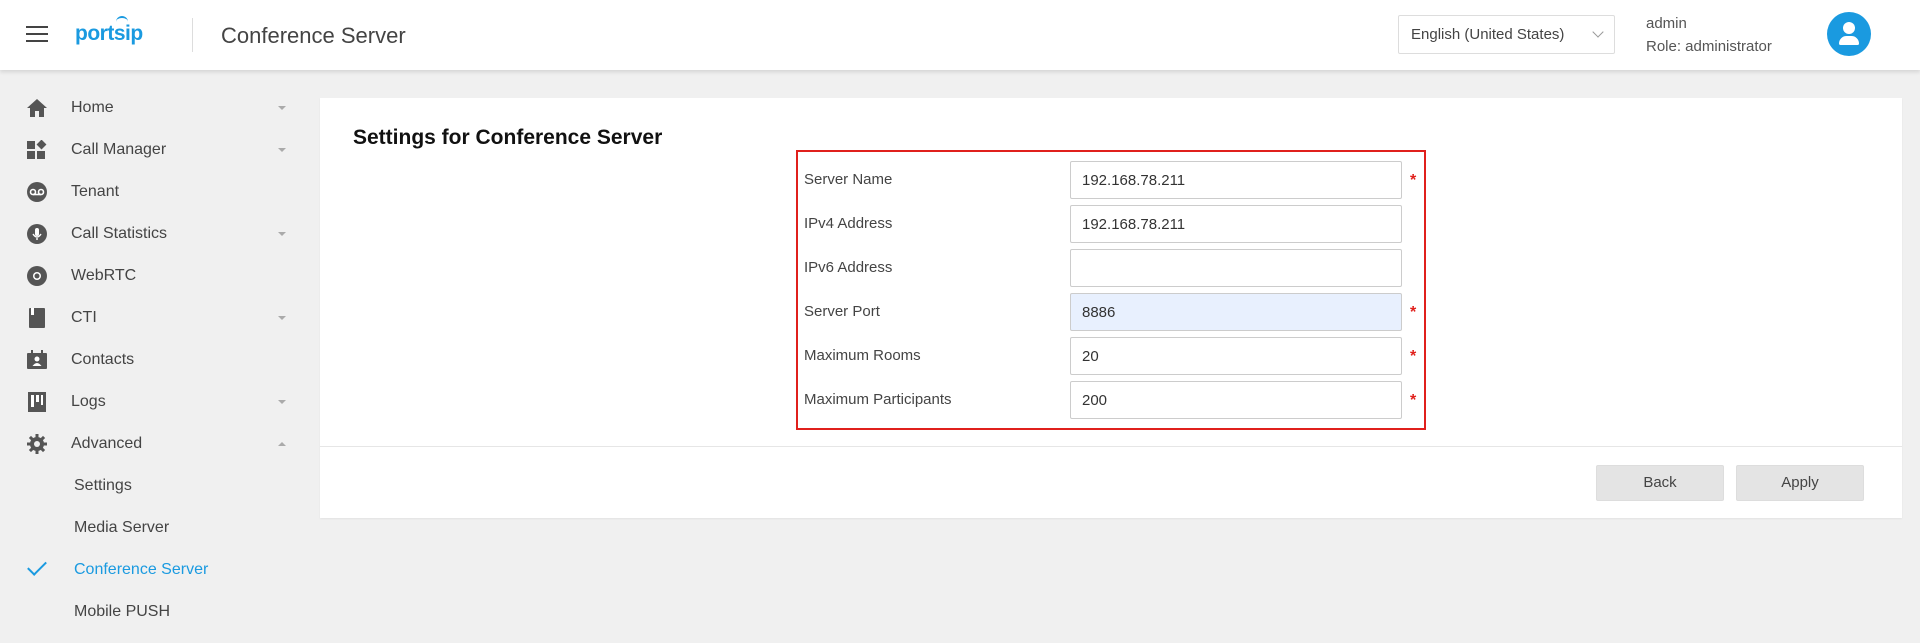 The width and height of the screenshot is (1920, 643). I want to click on logo: portsip, so click(109, 33).